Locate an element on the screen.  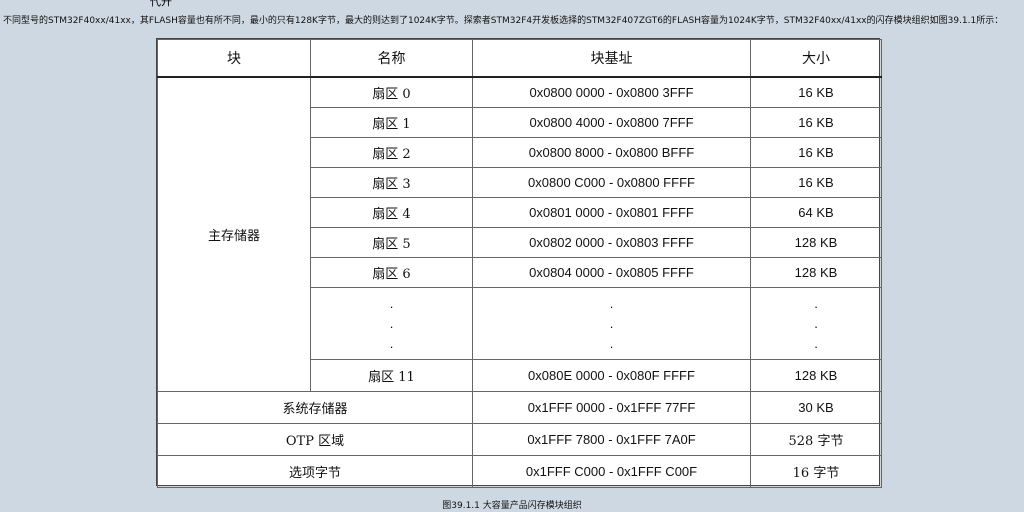
header-size: 大小 is located at coordinates (816, 58).